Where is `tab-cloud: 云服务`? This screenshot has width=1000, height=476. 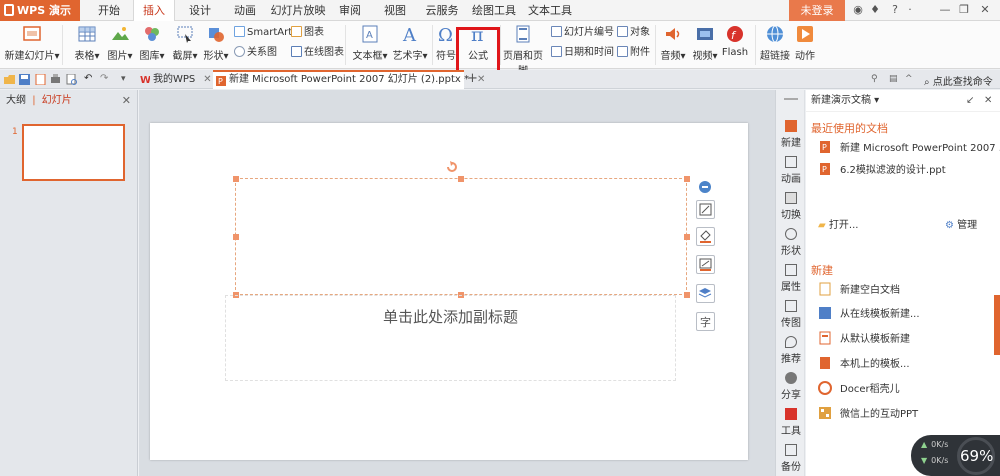 tab-cloud: 云服务 is located at coordinates (442, 10).